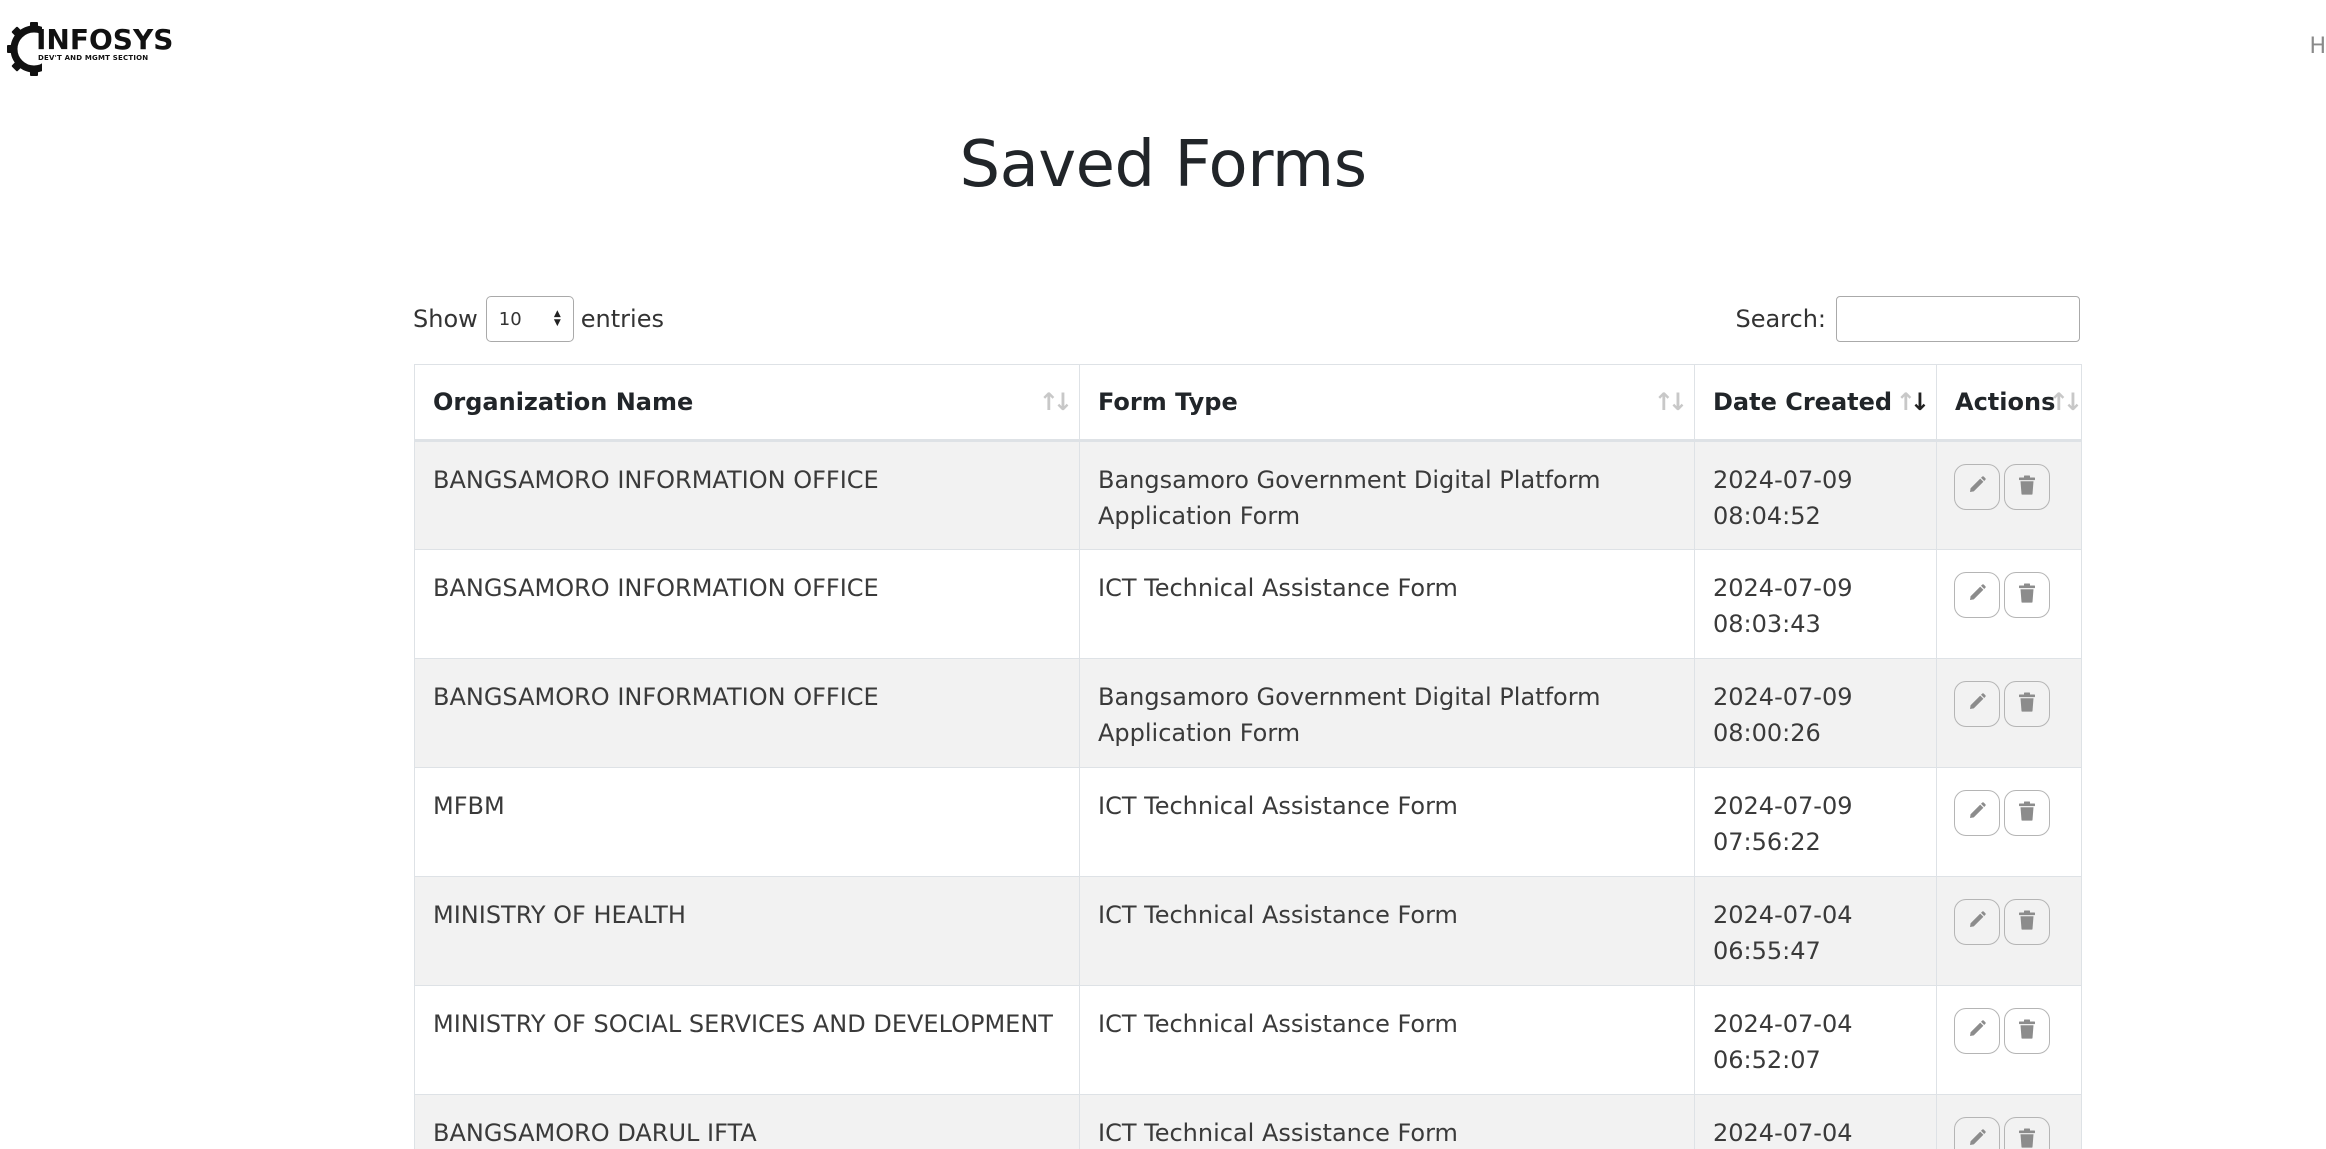 The width and height of the screenshot is (2326, 1149). What do you see at coordinates (1958, 319) in the screenshot?
I see `search-input` at bounding box center [1958, 319].